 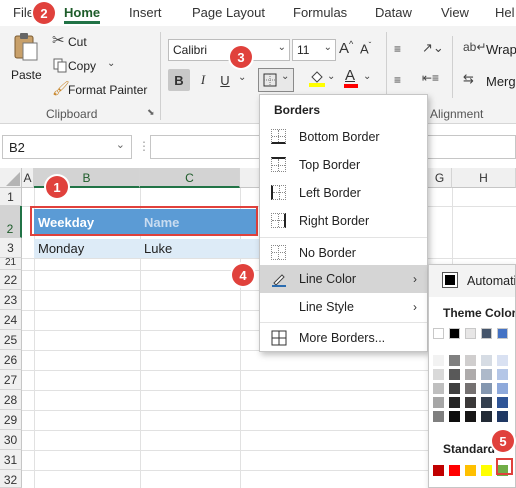 I want to click on tab-help: Hel, so click(x=505, y=12).